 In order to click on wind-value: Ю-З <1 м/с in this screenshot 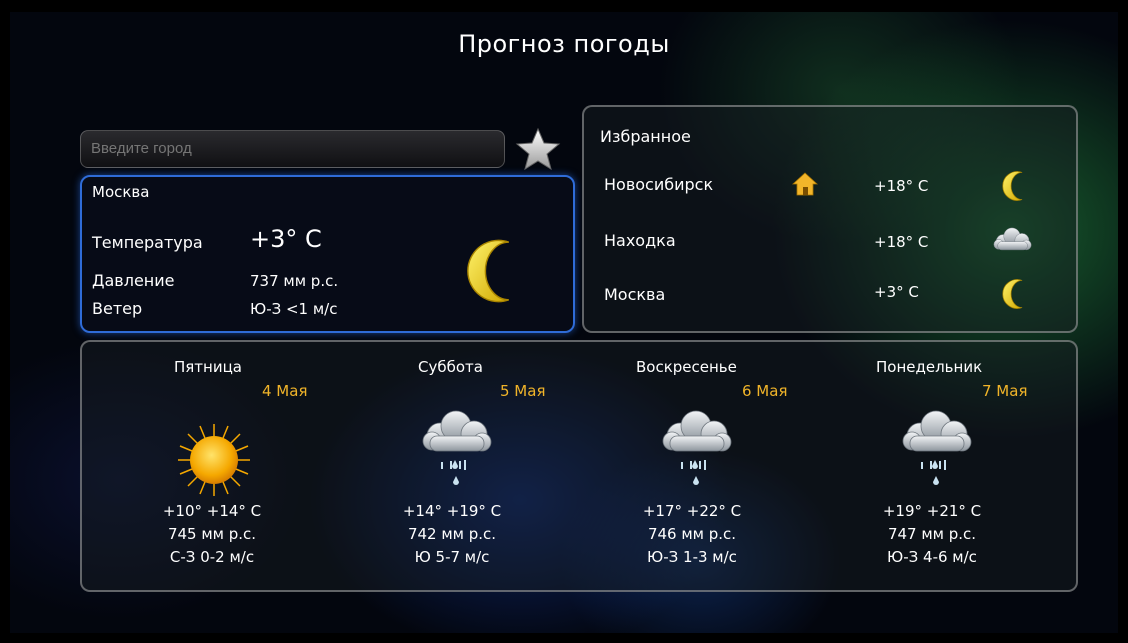, I will do `click(294, 309)`.